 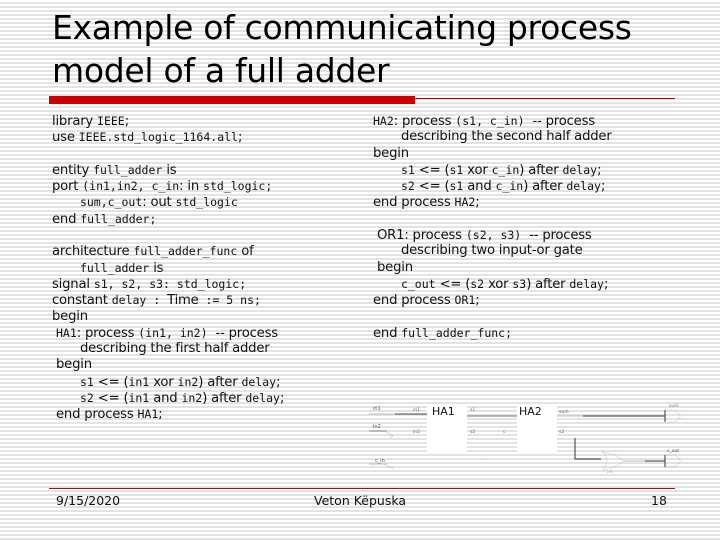 What do you see at coordinates (418, 283) in the screenshot?
I see `code-identifier: c_out` at bounding box center [418, 283].